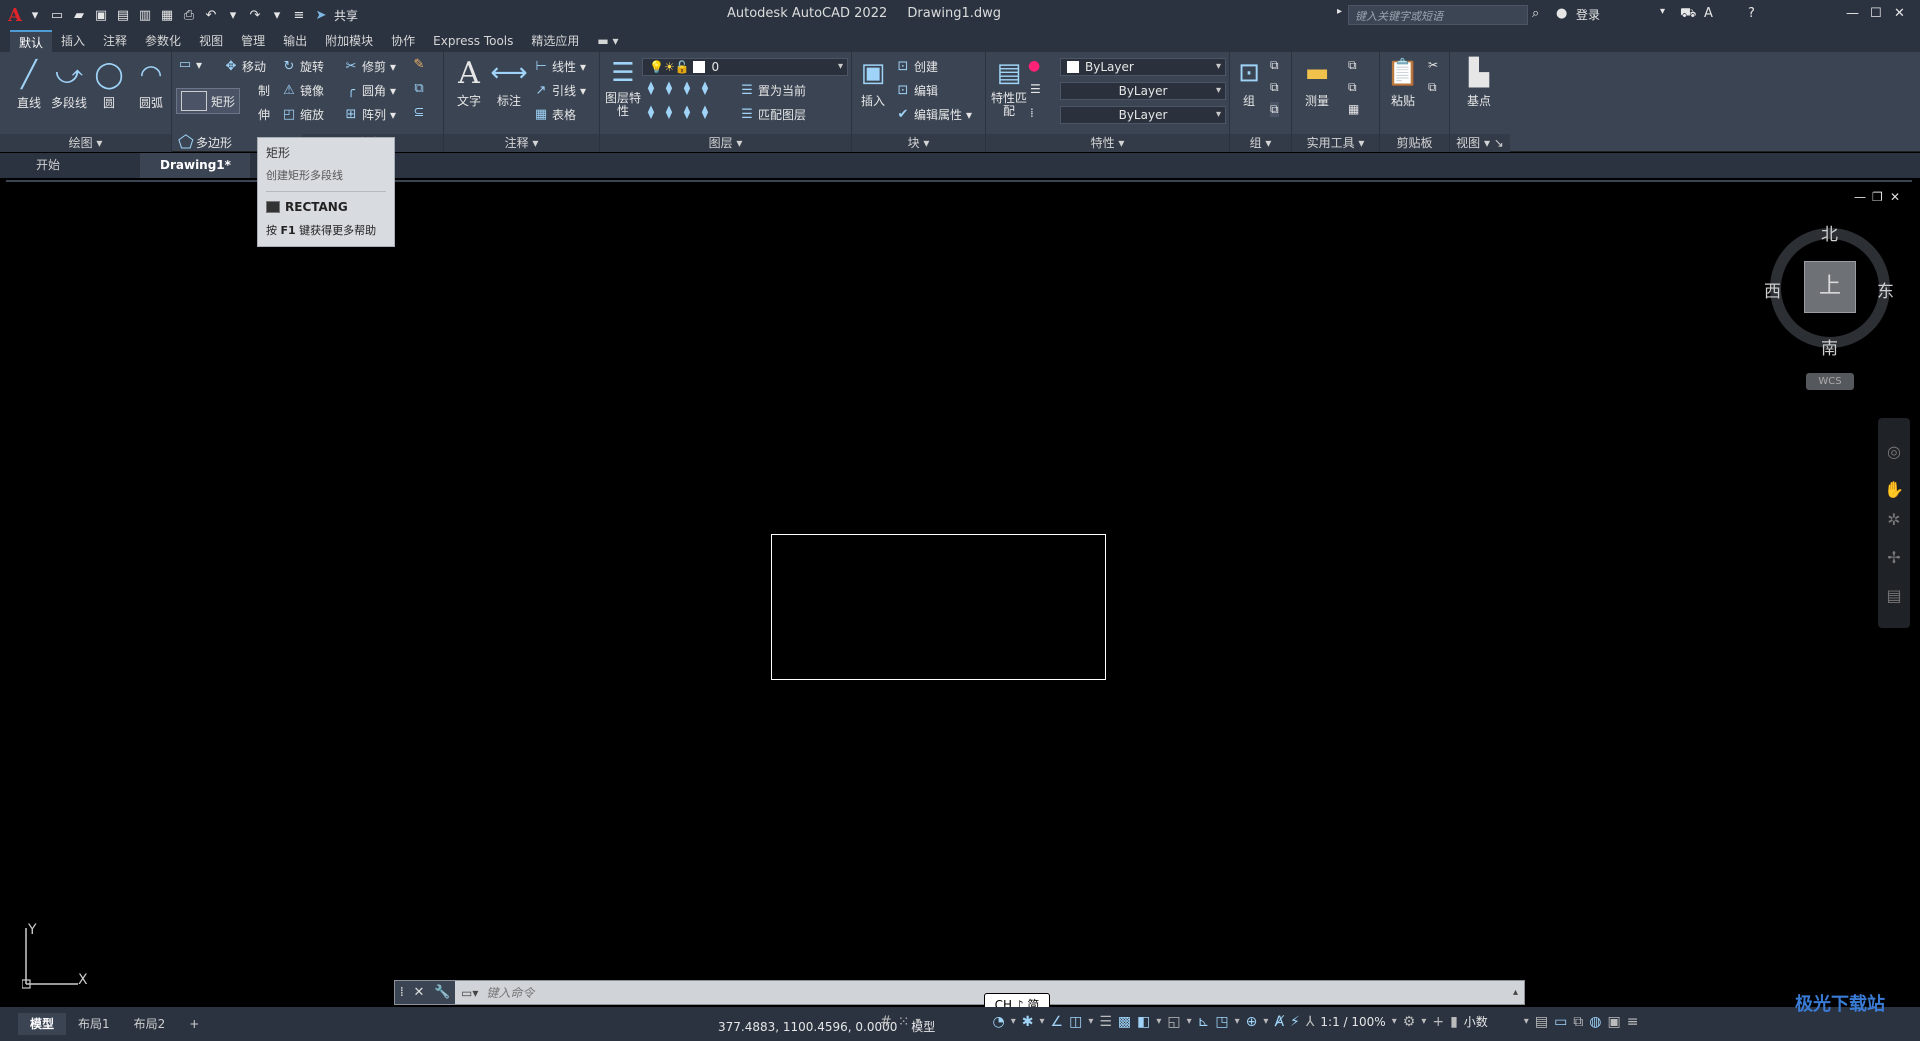  Describe the element at coordinates (904, 1022) in the screenshot. I see `snap-icon: ⁙` at that location.